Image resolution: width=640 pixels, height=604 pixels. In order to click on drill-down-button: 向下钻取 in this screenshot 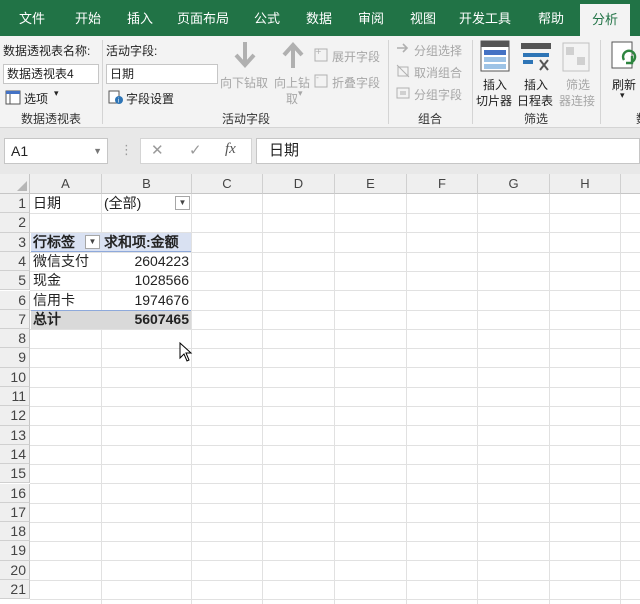, I will do `click(244, 82)`.